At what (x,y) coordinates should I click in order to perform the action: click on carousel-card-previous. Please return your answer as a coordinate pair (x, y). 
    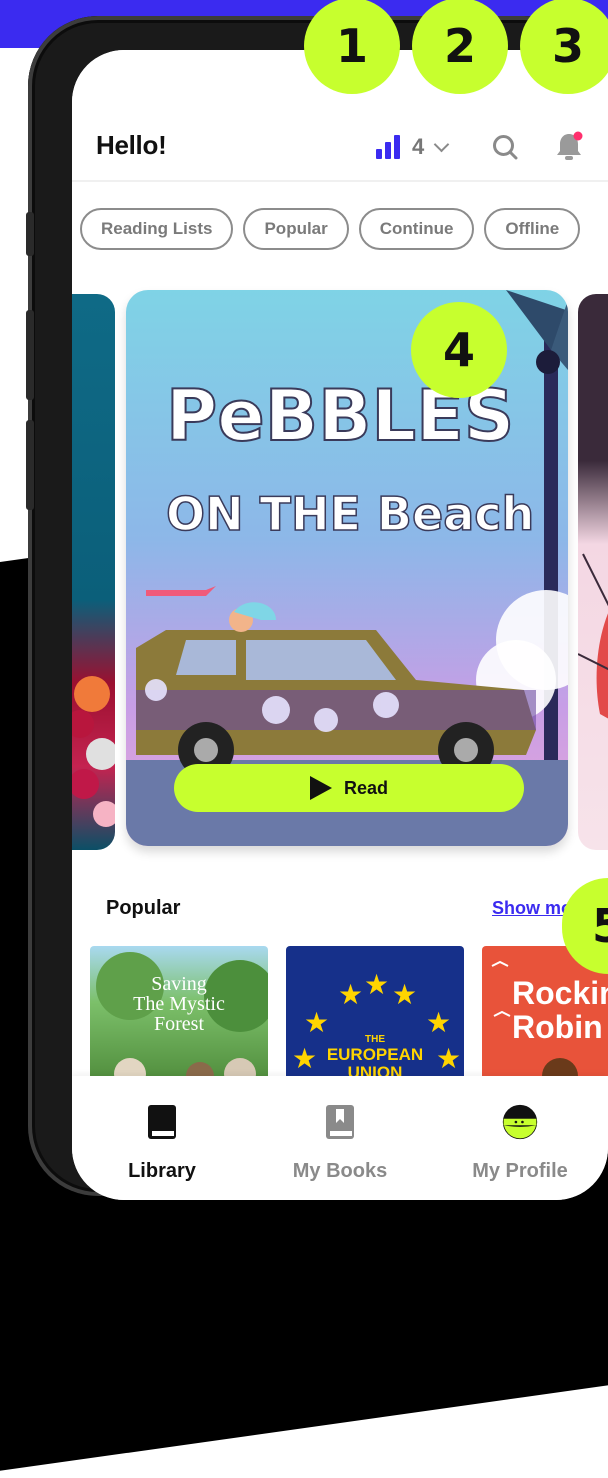
    Looking at the image, I should click on (93, 572).